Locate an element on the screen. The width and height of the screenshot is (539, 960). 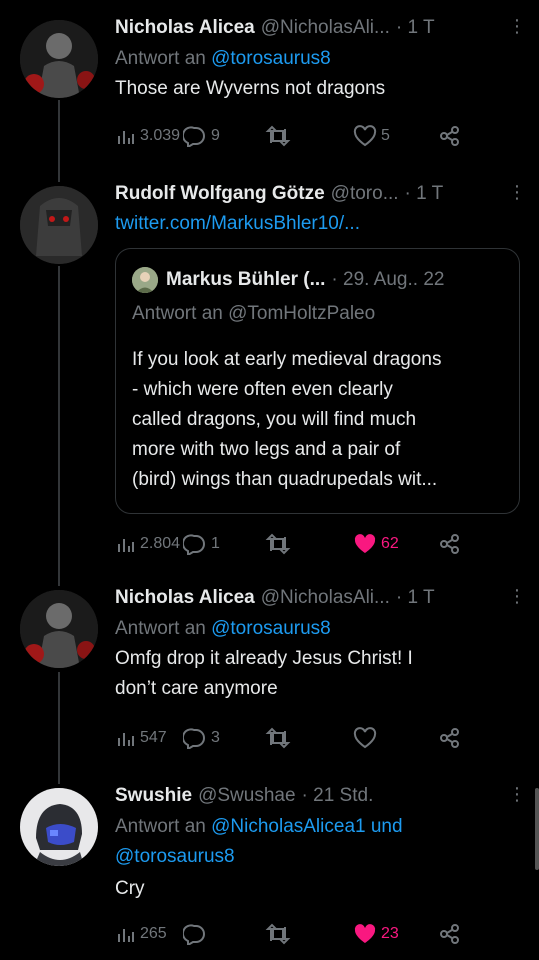
views-count: 2.804 is located at coordinates (160, 543).